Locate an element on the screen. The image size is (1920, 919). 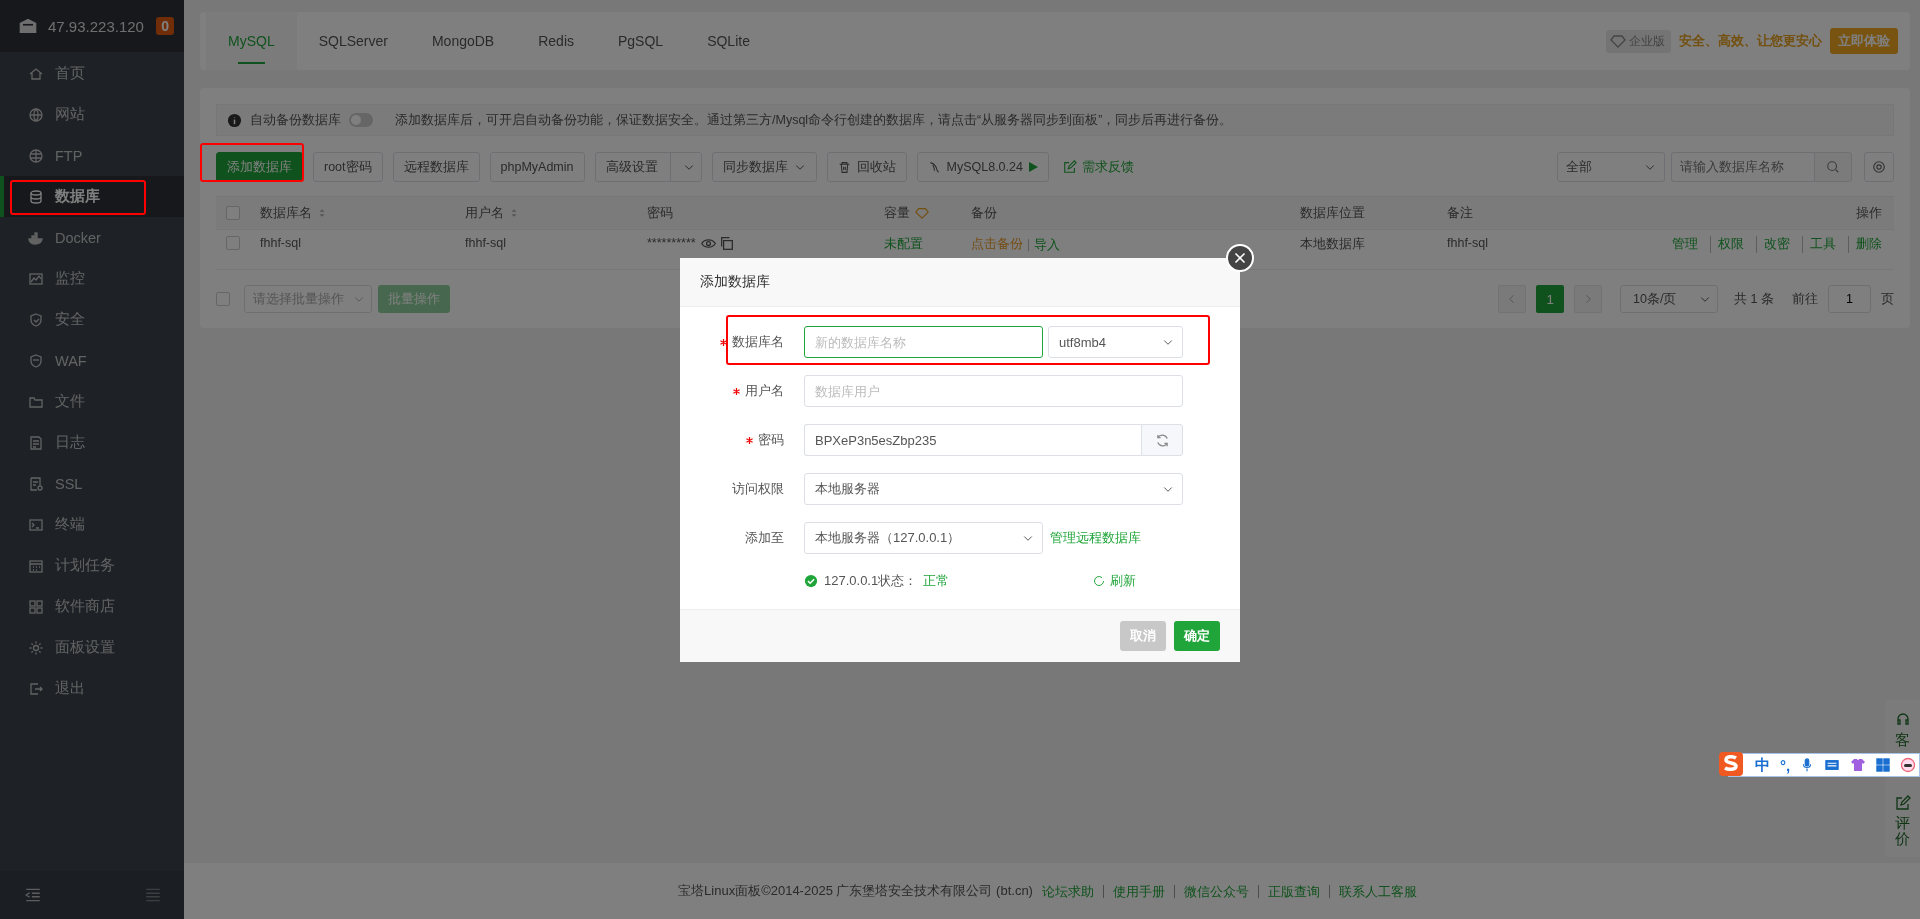
database-tab: Redis is located at coordinates (556, 41).